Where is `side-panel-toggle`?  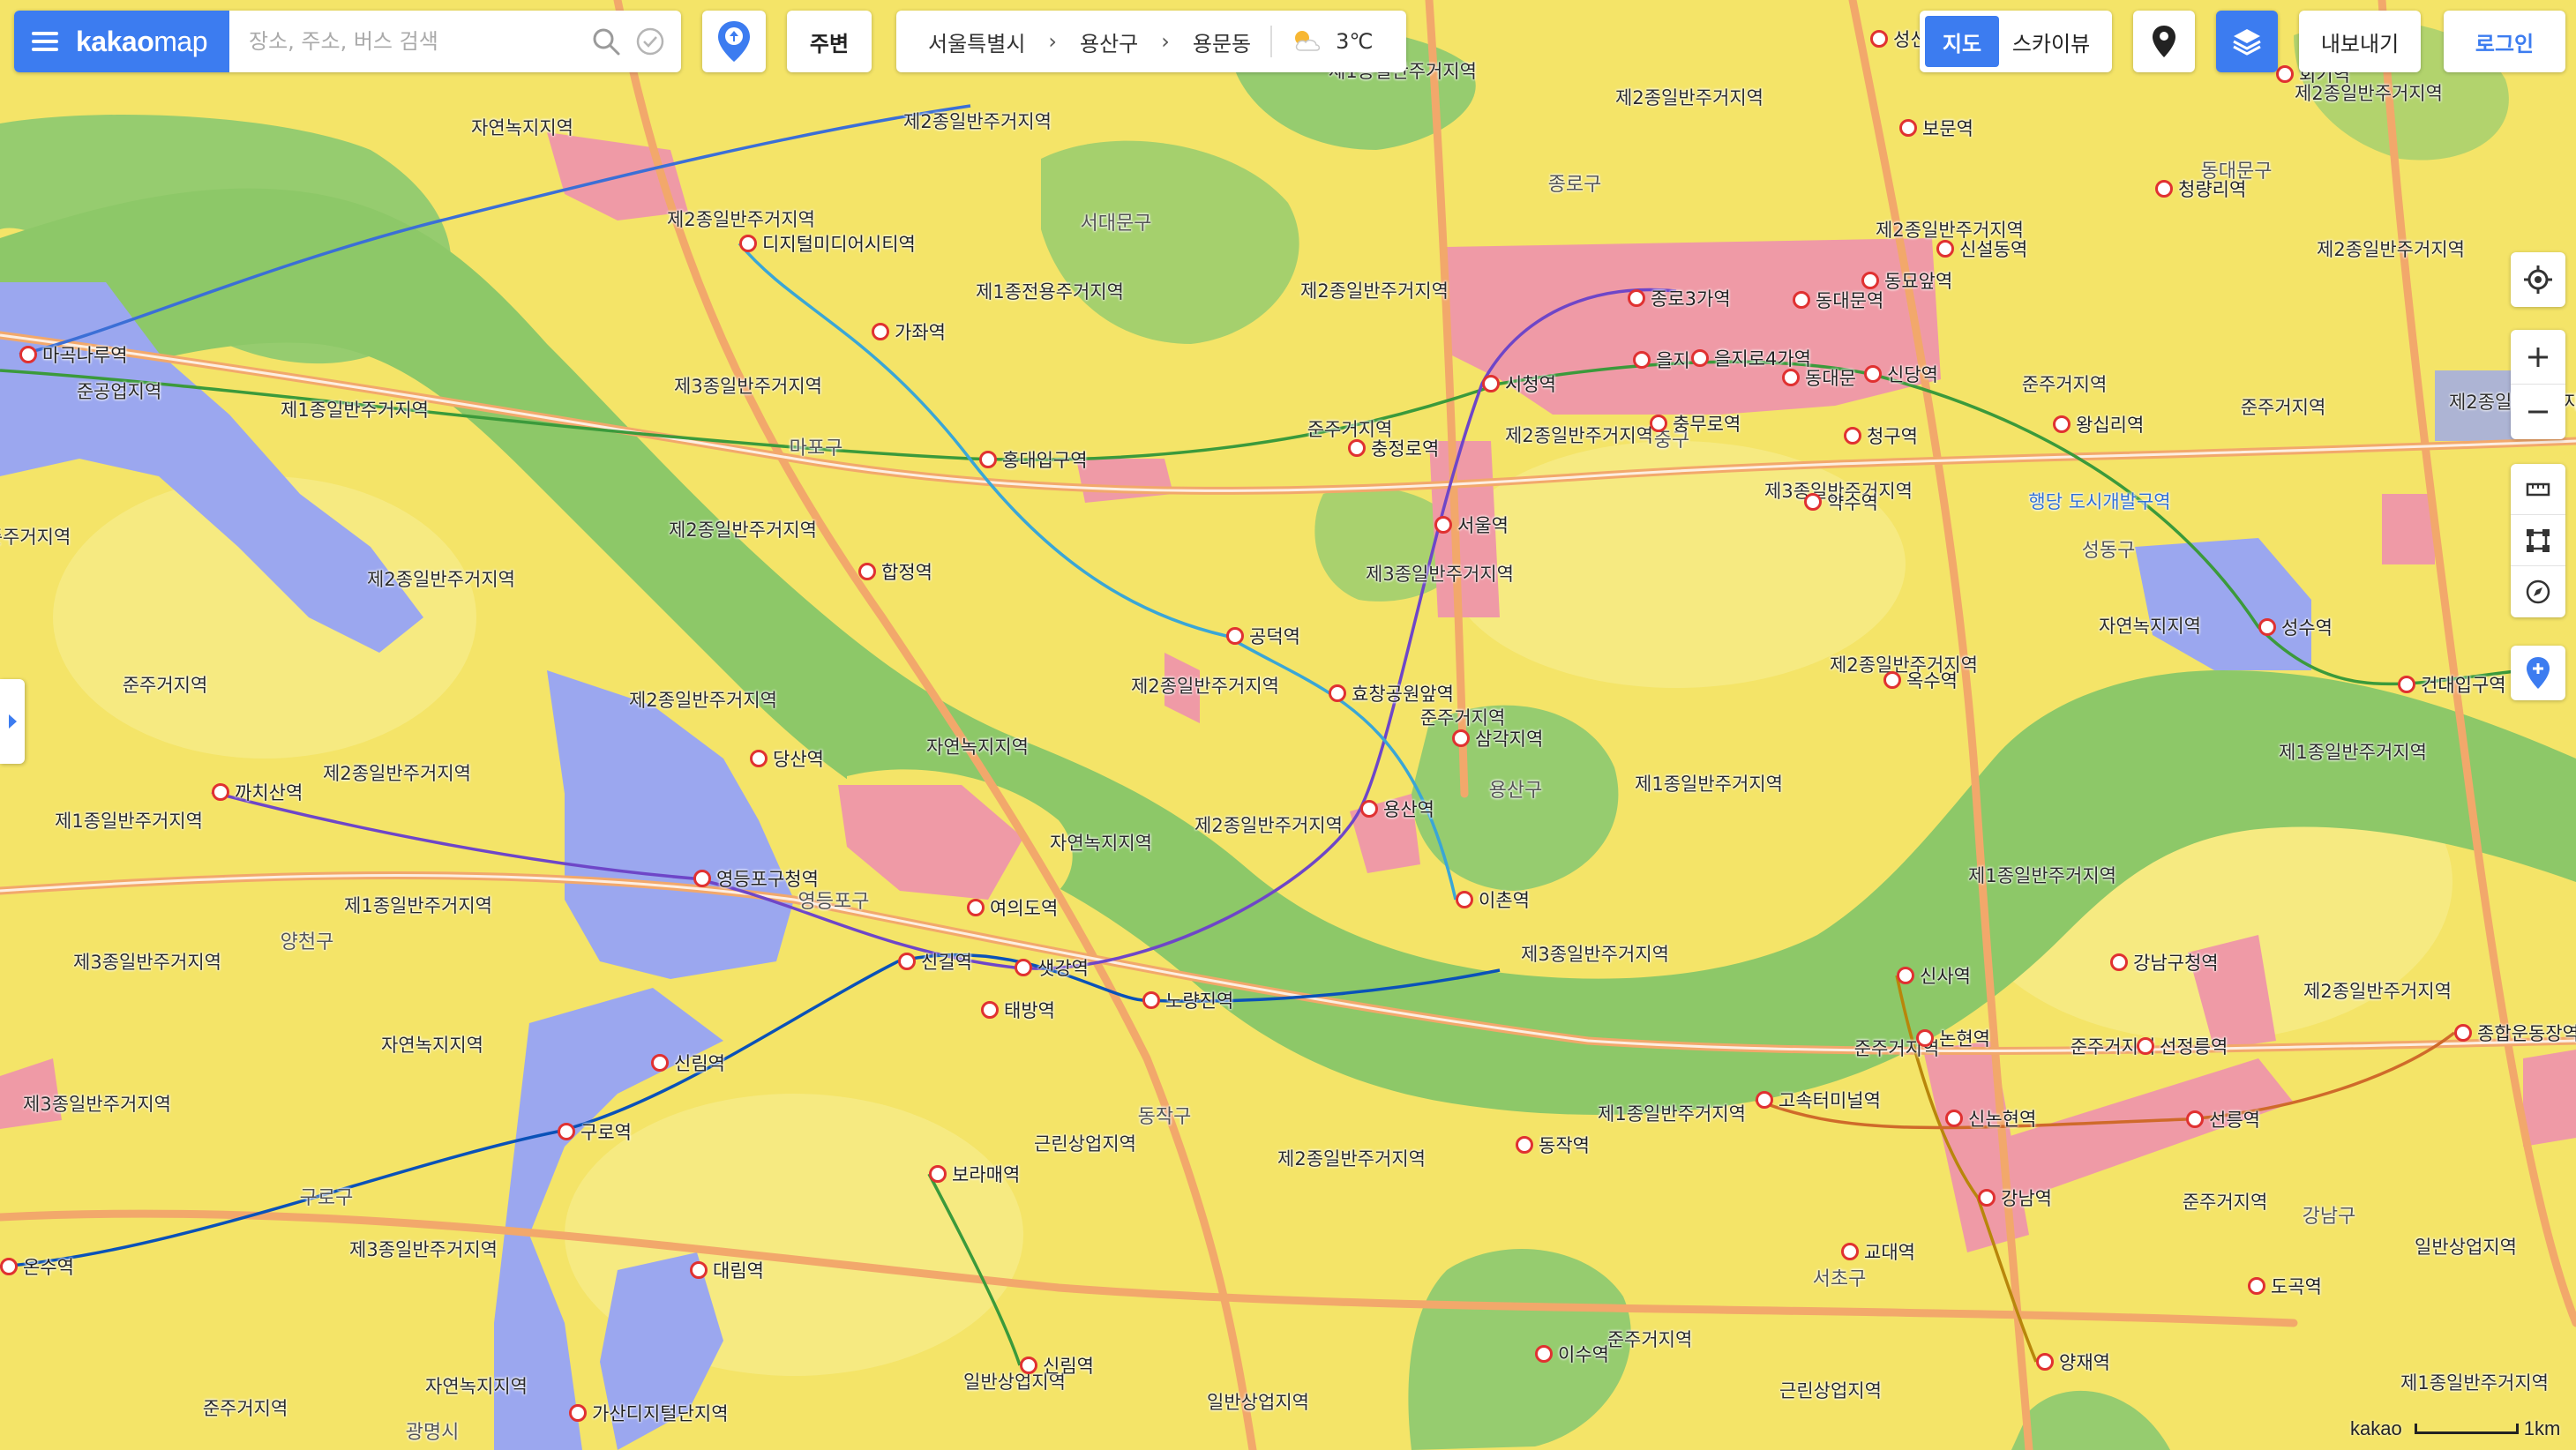
side-panel-toggle is located at coordinates (13, 721).